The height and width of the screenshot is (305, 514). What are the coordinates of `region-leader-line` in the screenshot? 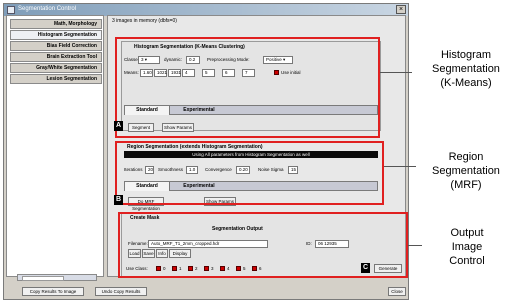 It's located at (400, 166).